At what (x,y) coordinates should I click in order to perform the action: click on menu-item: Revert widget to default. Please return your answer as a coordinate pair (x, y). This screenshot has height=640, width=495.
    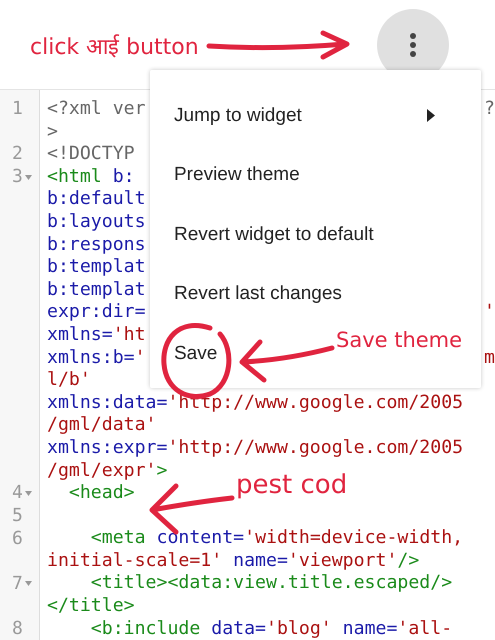
    Looking at the image, I should click on (315, 234).